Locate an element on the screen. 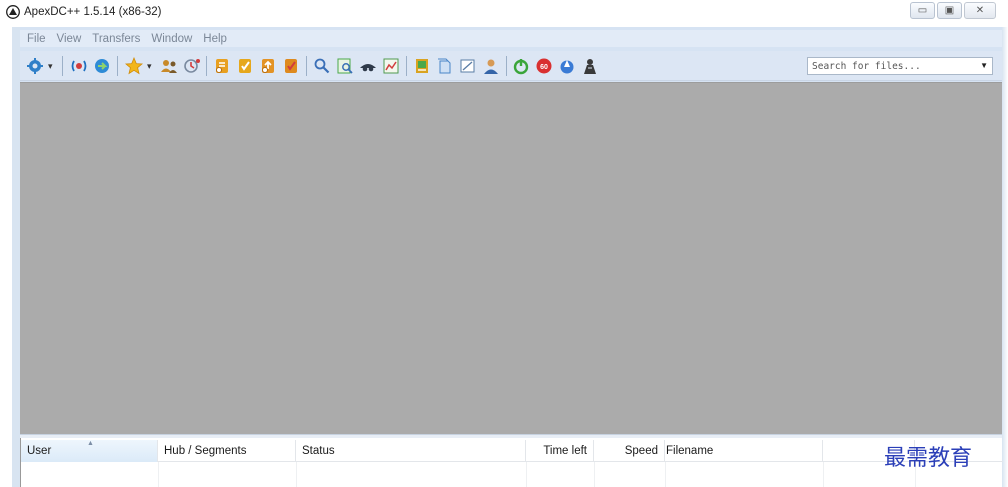  maximize-button: ▣ is located at coordinates (949, 10).